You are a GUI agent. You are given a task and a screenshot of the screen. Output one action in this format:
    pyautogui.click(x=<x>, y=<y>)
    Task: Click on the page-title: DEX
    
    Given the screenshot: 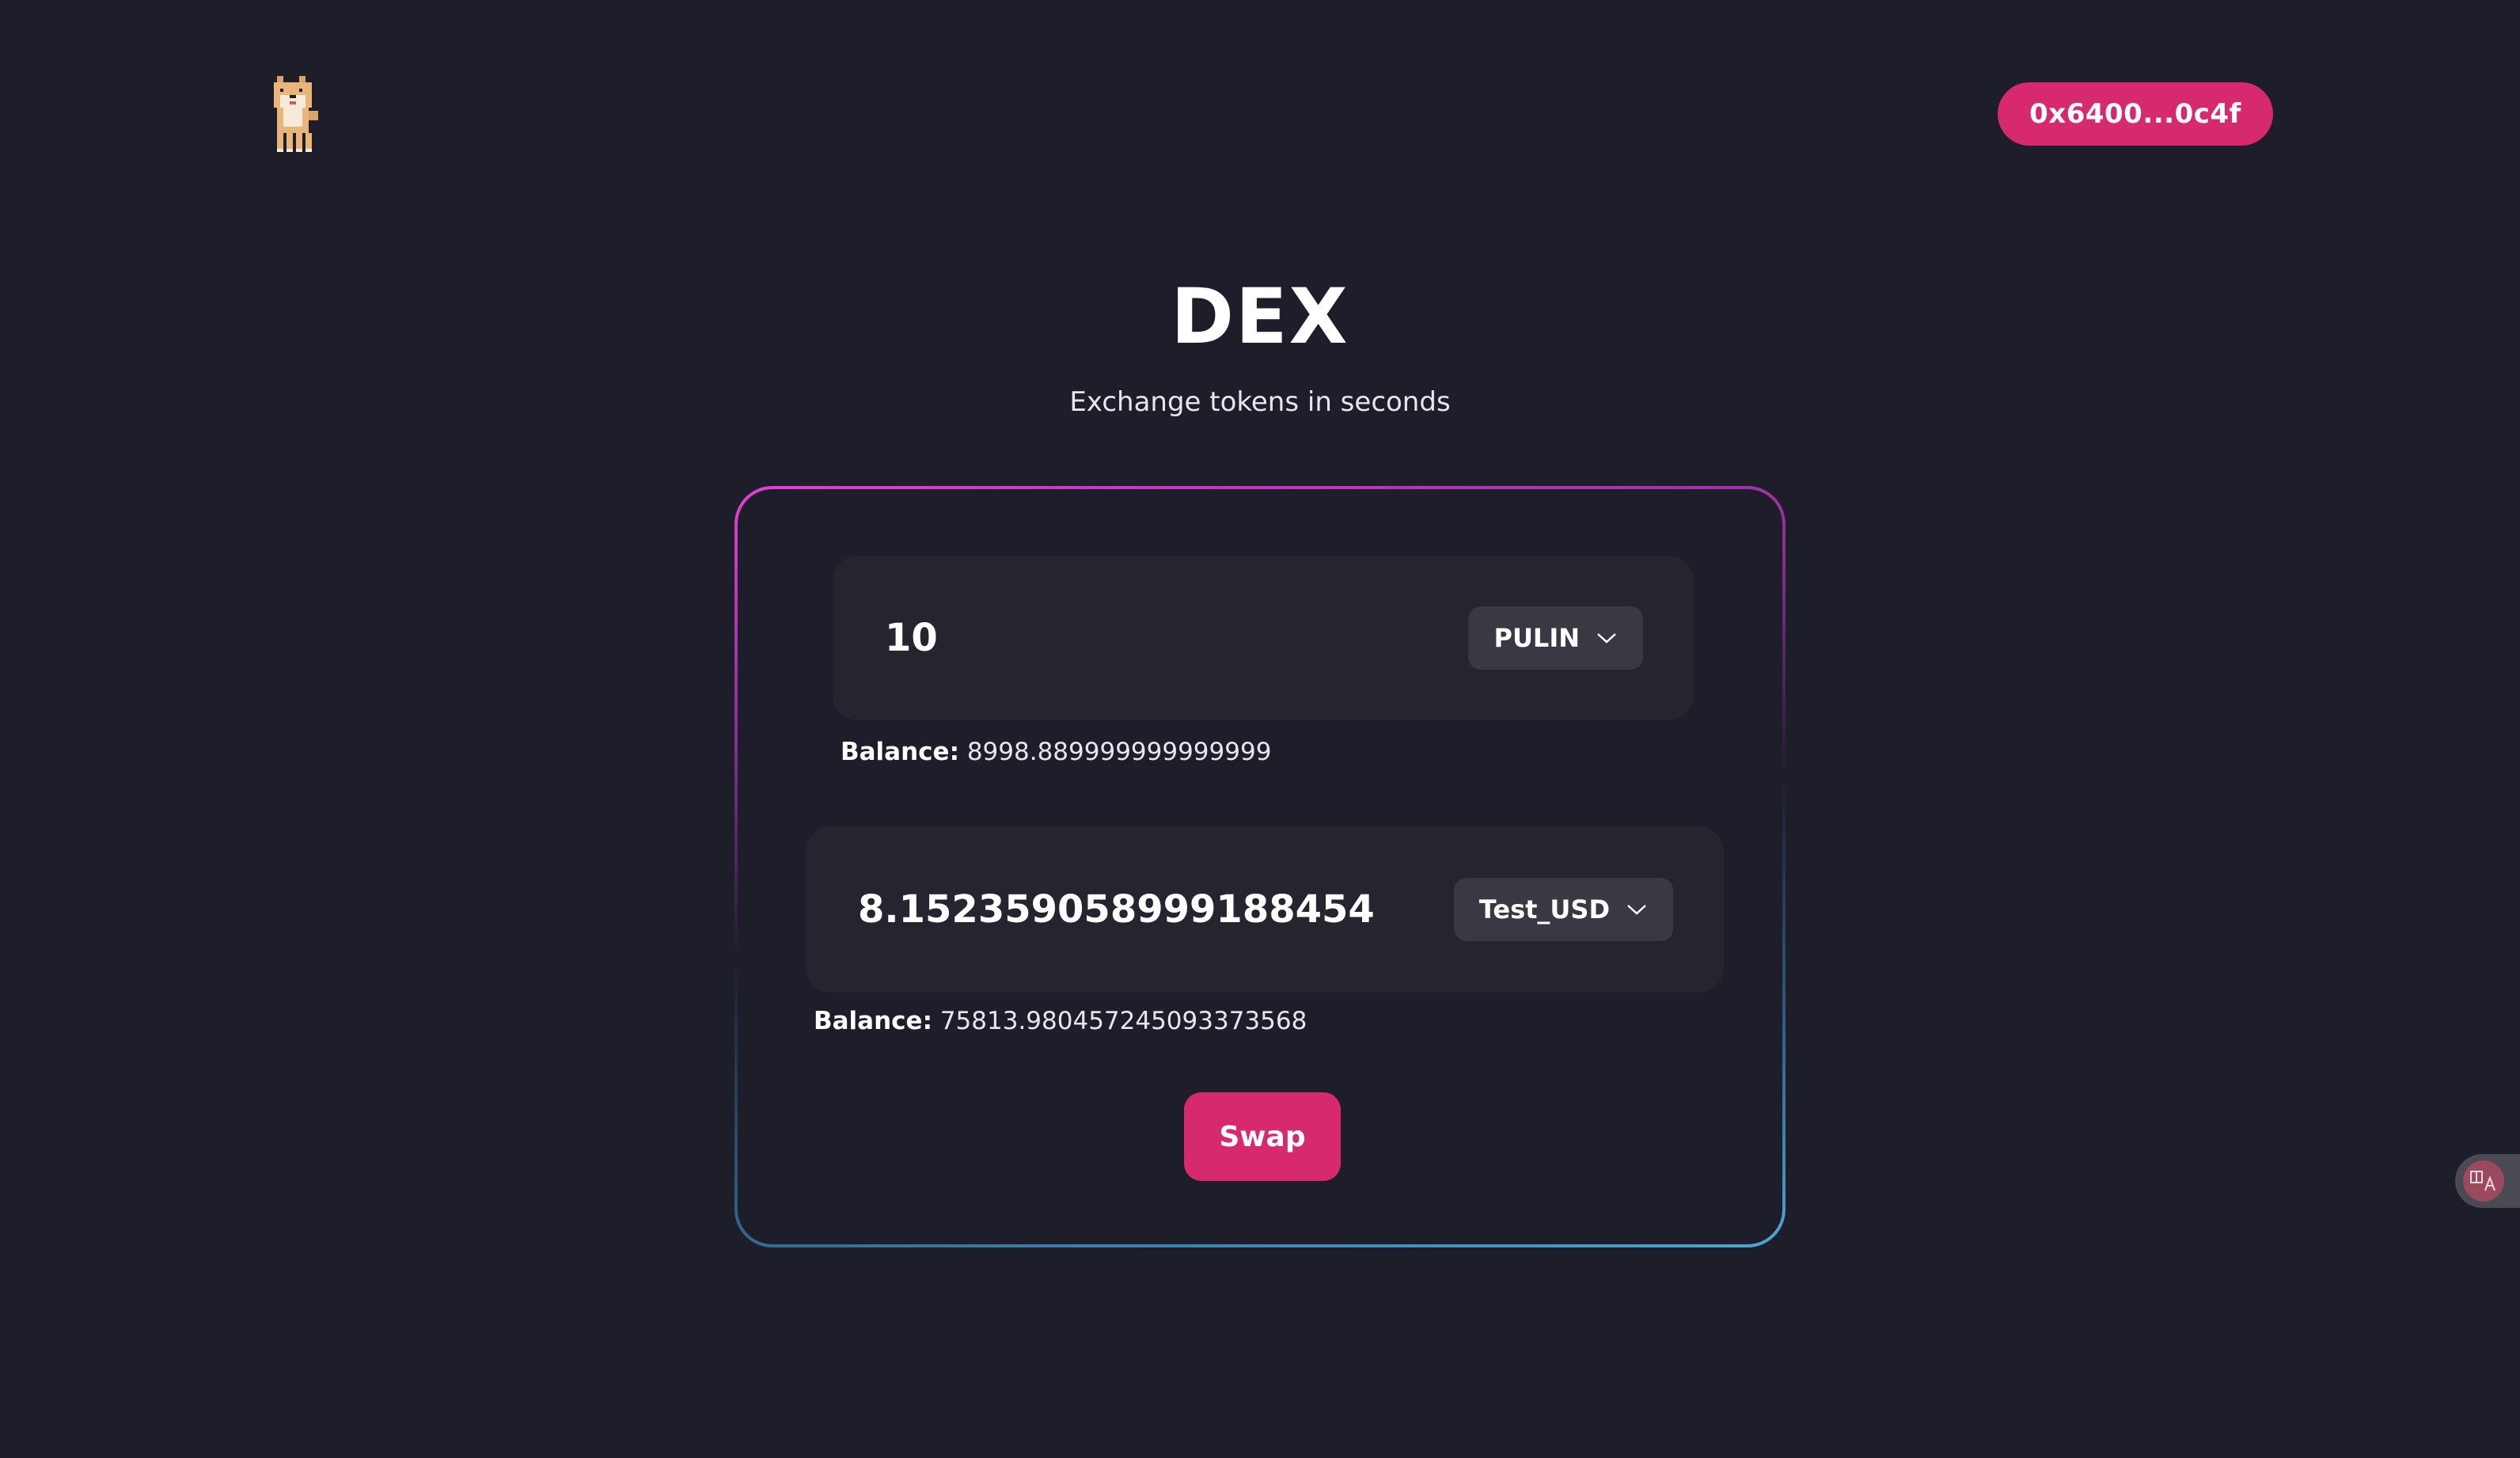 What is the action you would take?
    pyautogui.click(x=1260, y=316)
    